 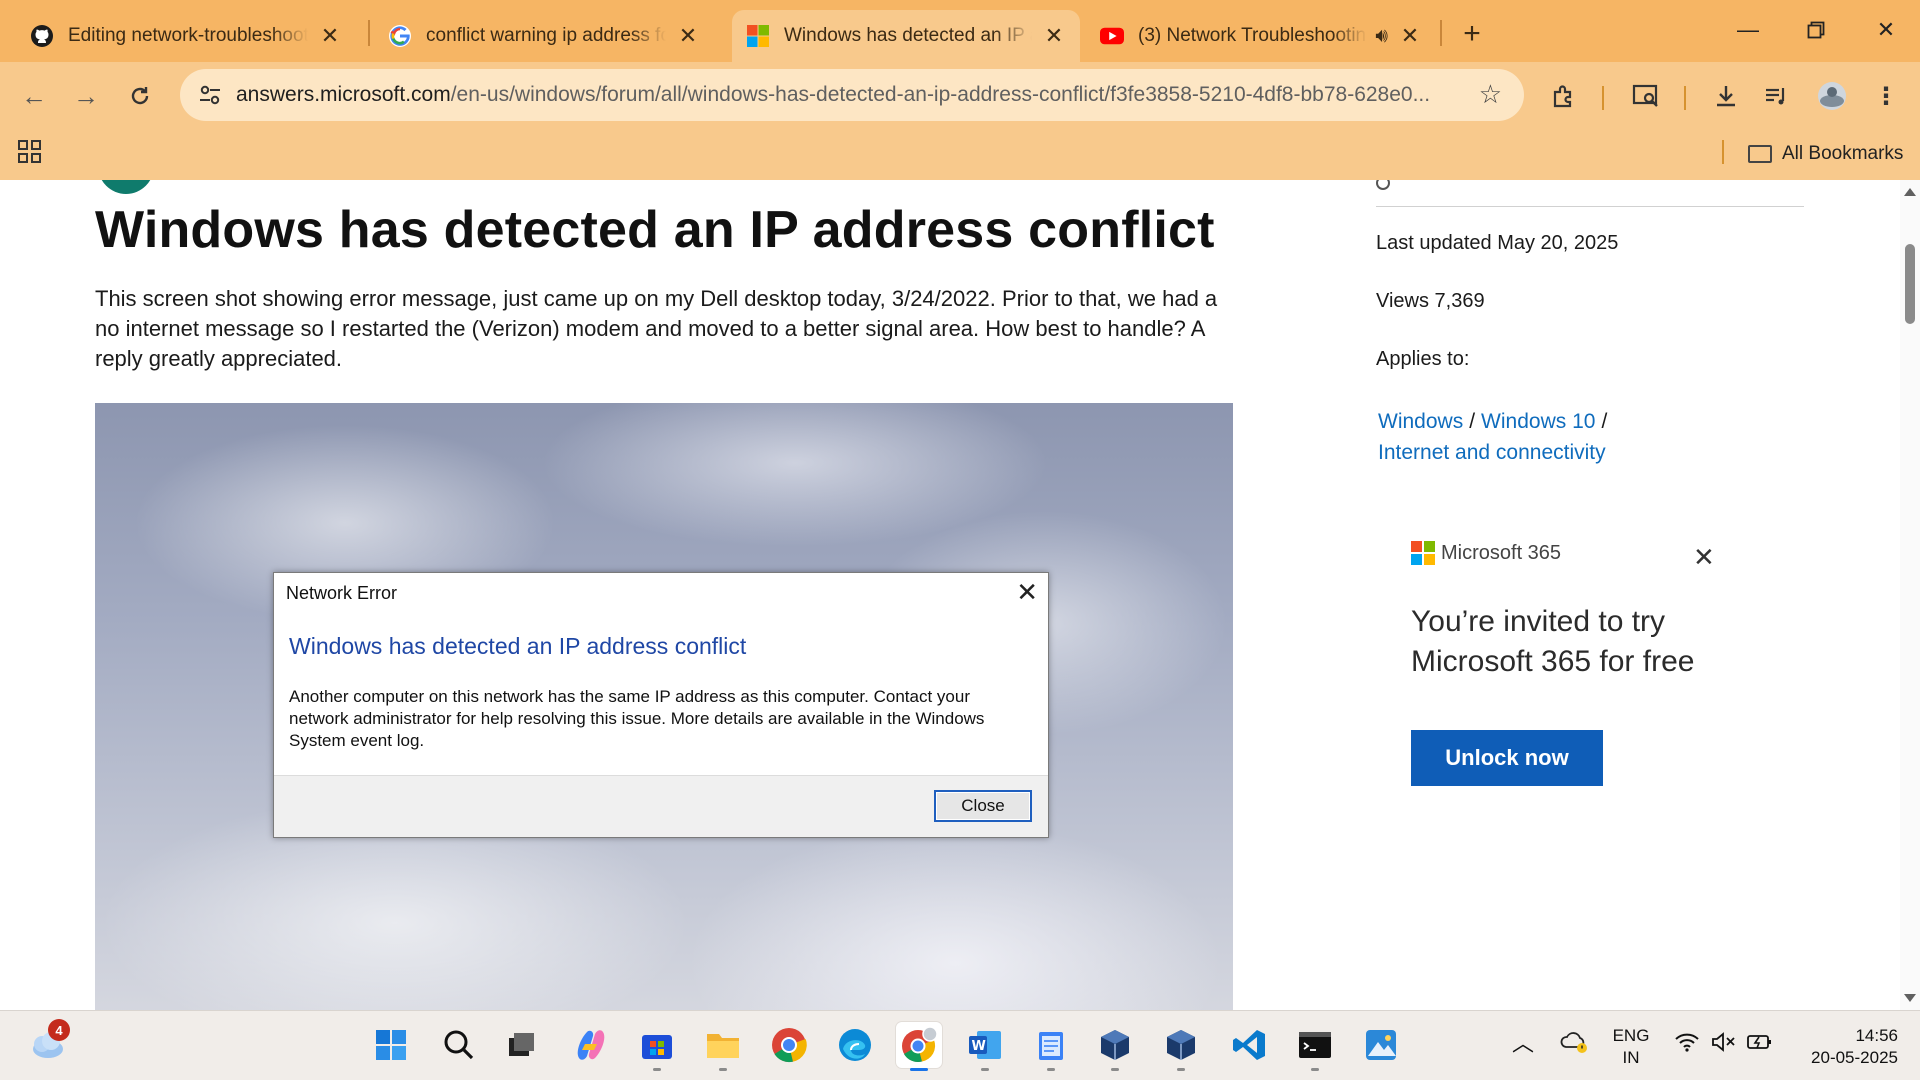 What do you see at coordinates (1523, 1044) in the screenshot?
I see `show-hidden-icons-chevron-icon: ︿` at bounding box center [1523, 1044].